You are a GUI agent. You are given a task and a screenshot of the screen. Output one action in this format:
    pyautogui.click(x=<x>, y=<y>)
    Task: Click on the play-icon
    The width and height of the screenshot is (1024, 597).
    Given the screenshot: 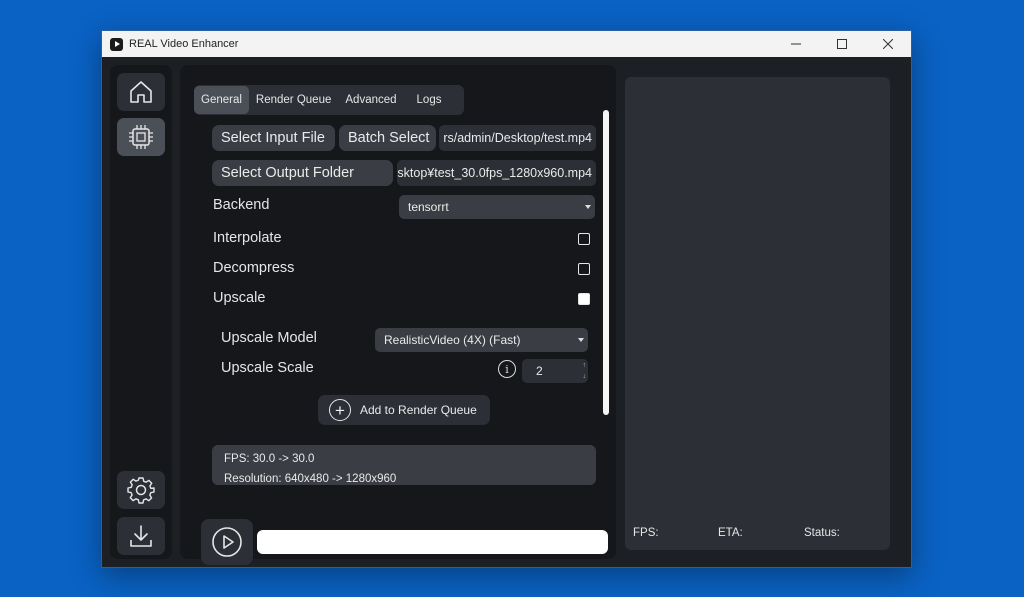 What is the action you would take?
    pyautogui.click(x=227, y=542)
    